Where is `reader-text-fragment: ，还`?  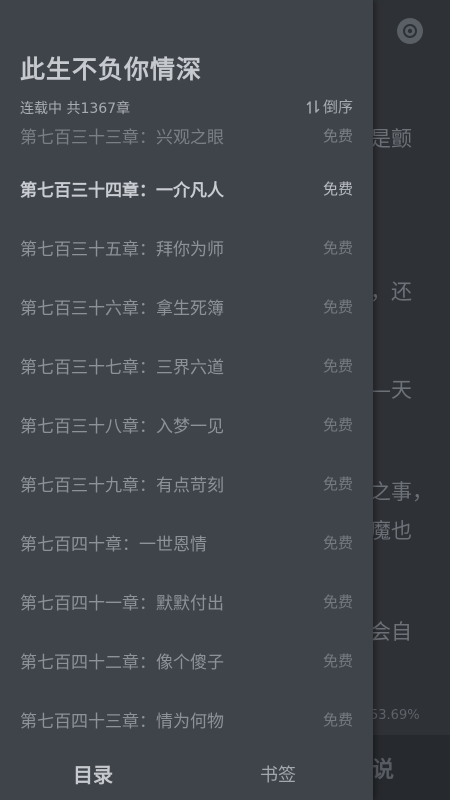 reader-text-fragment: ，还 is located at coordinates (391, 292).